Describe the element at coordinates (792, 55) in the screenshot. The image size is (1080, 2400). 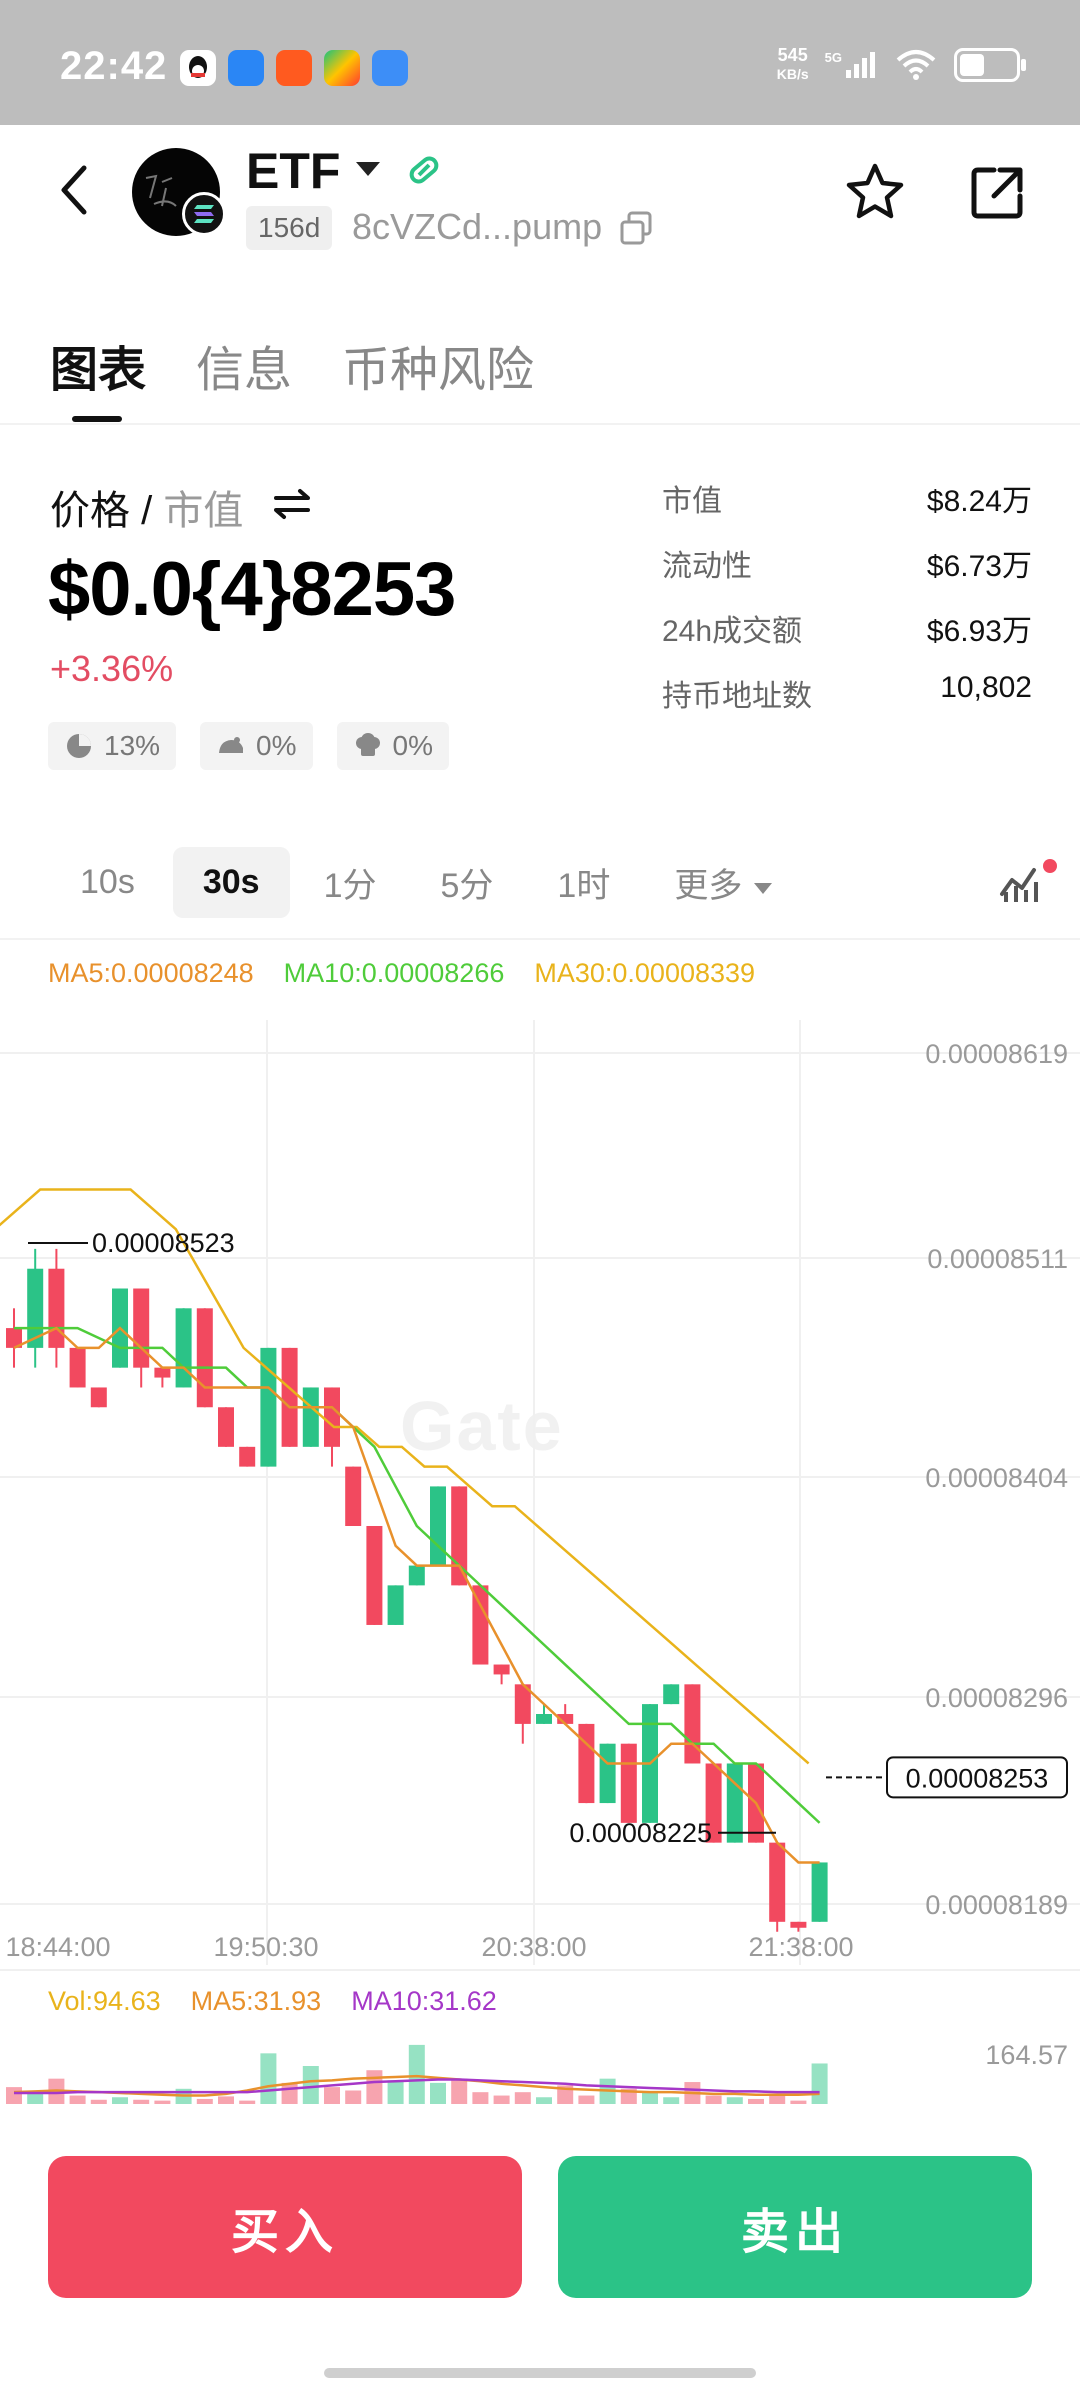
I see `net-speed-value: 545` at that location.